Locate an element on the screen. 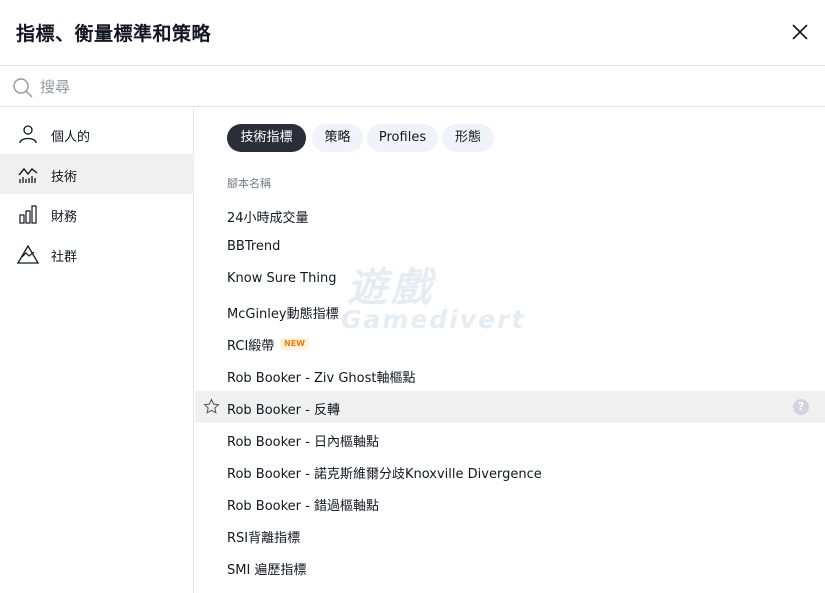 This screenshot has width=825, height=593. help-icon: ? is located at coordinates (801, 407).